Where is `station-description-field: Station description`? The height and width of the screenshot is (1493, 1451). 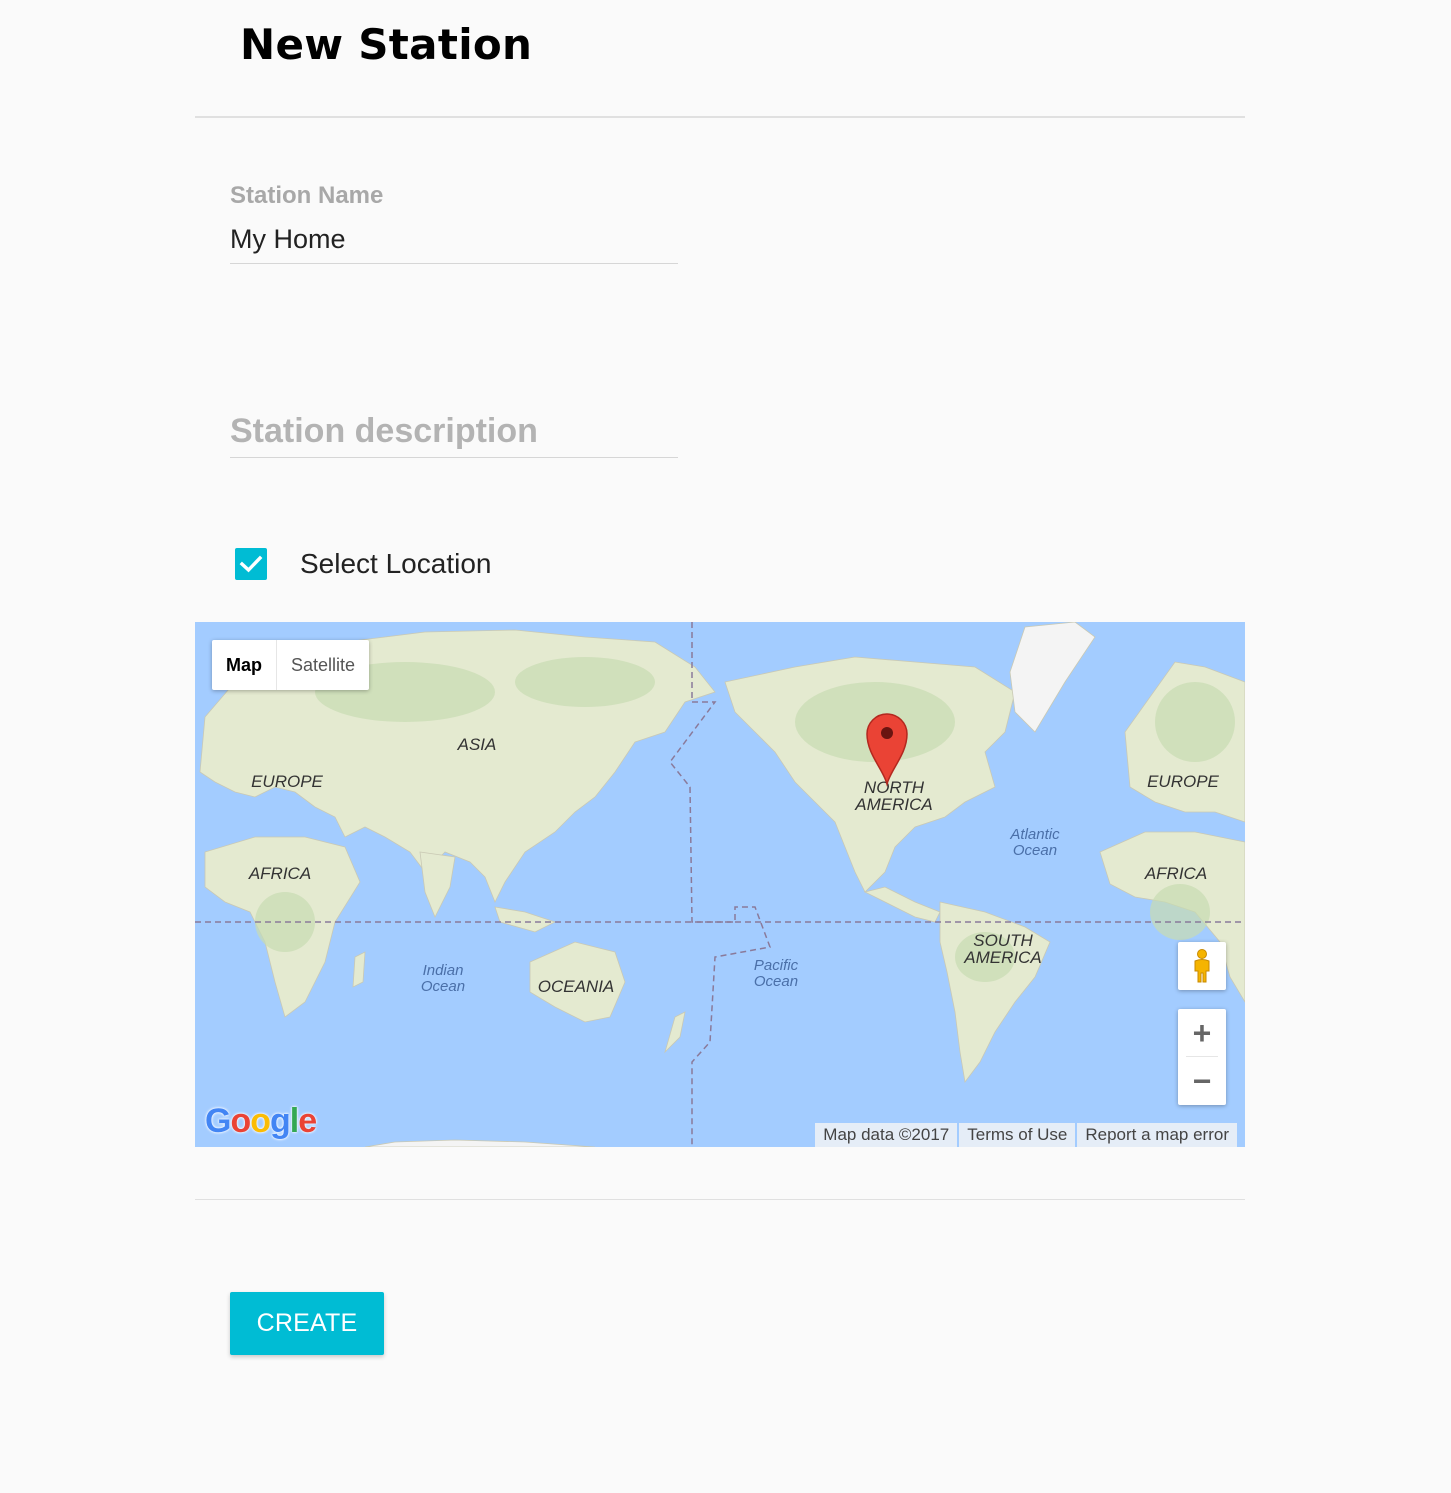 station-description-field: Station description is located at coordinates (454, 435).